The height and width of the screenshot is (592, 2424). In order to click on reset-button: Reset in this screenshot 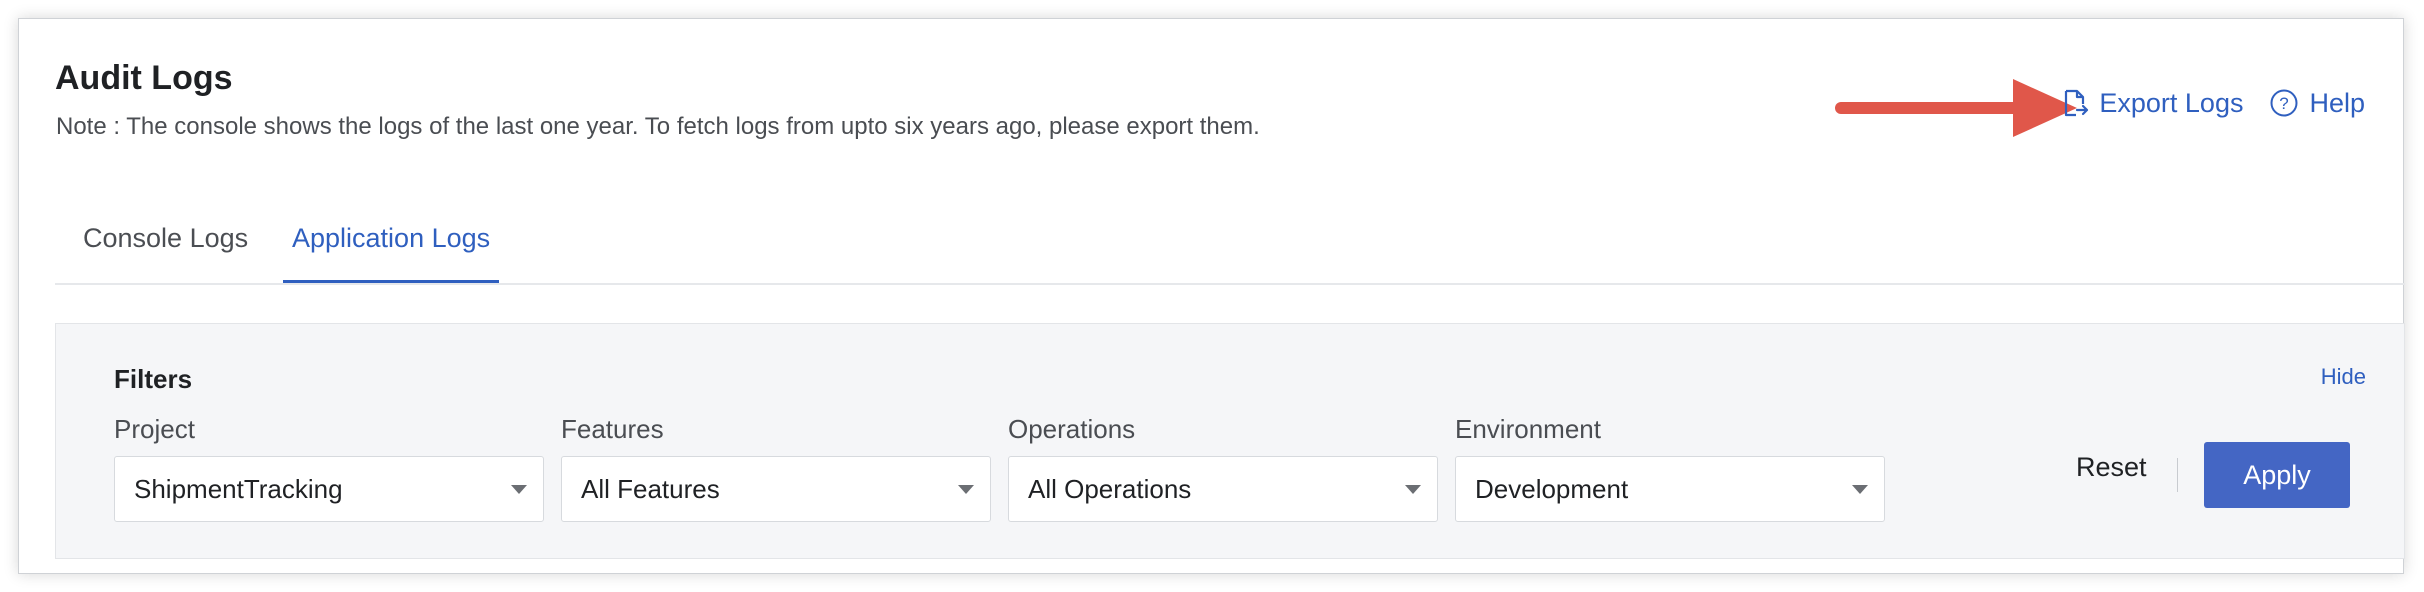, I will do `click(2111, 467)`.